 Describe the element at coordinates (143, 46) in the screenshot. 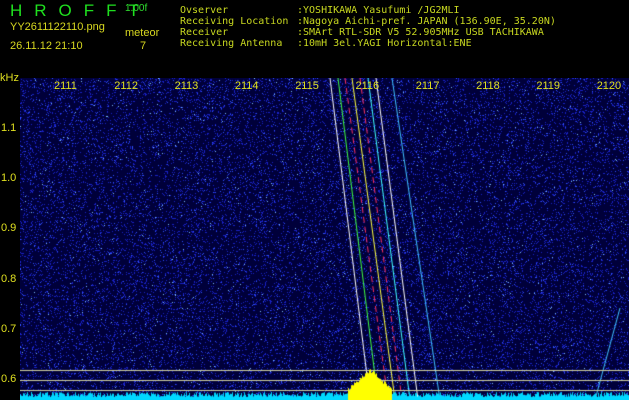

I see `meteor-count: 7` at that location.